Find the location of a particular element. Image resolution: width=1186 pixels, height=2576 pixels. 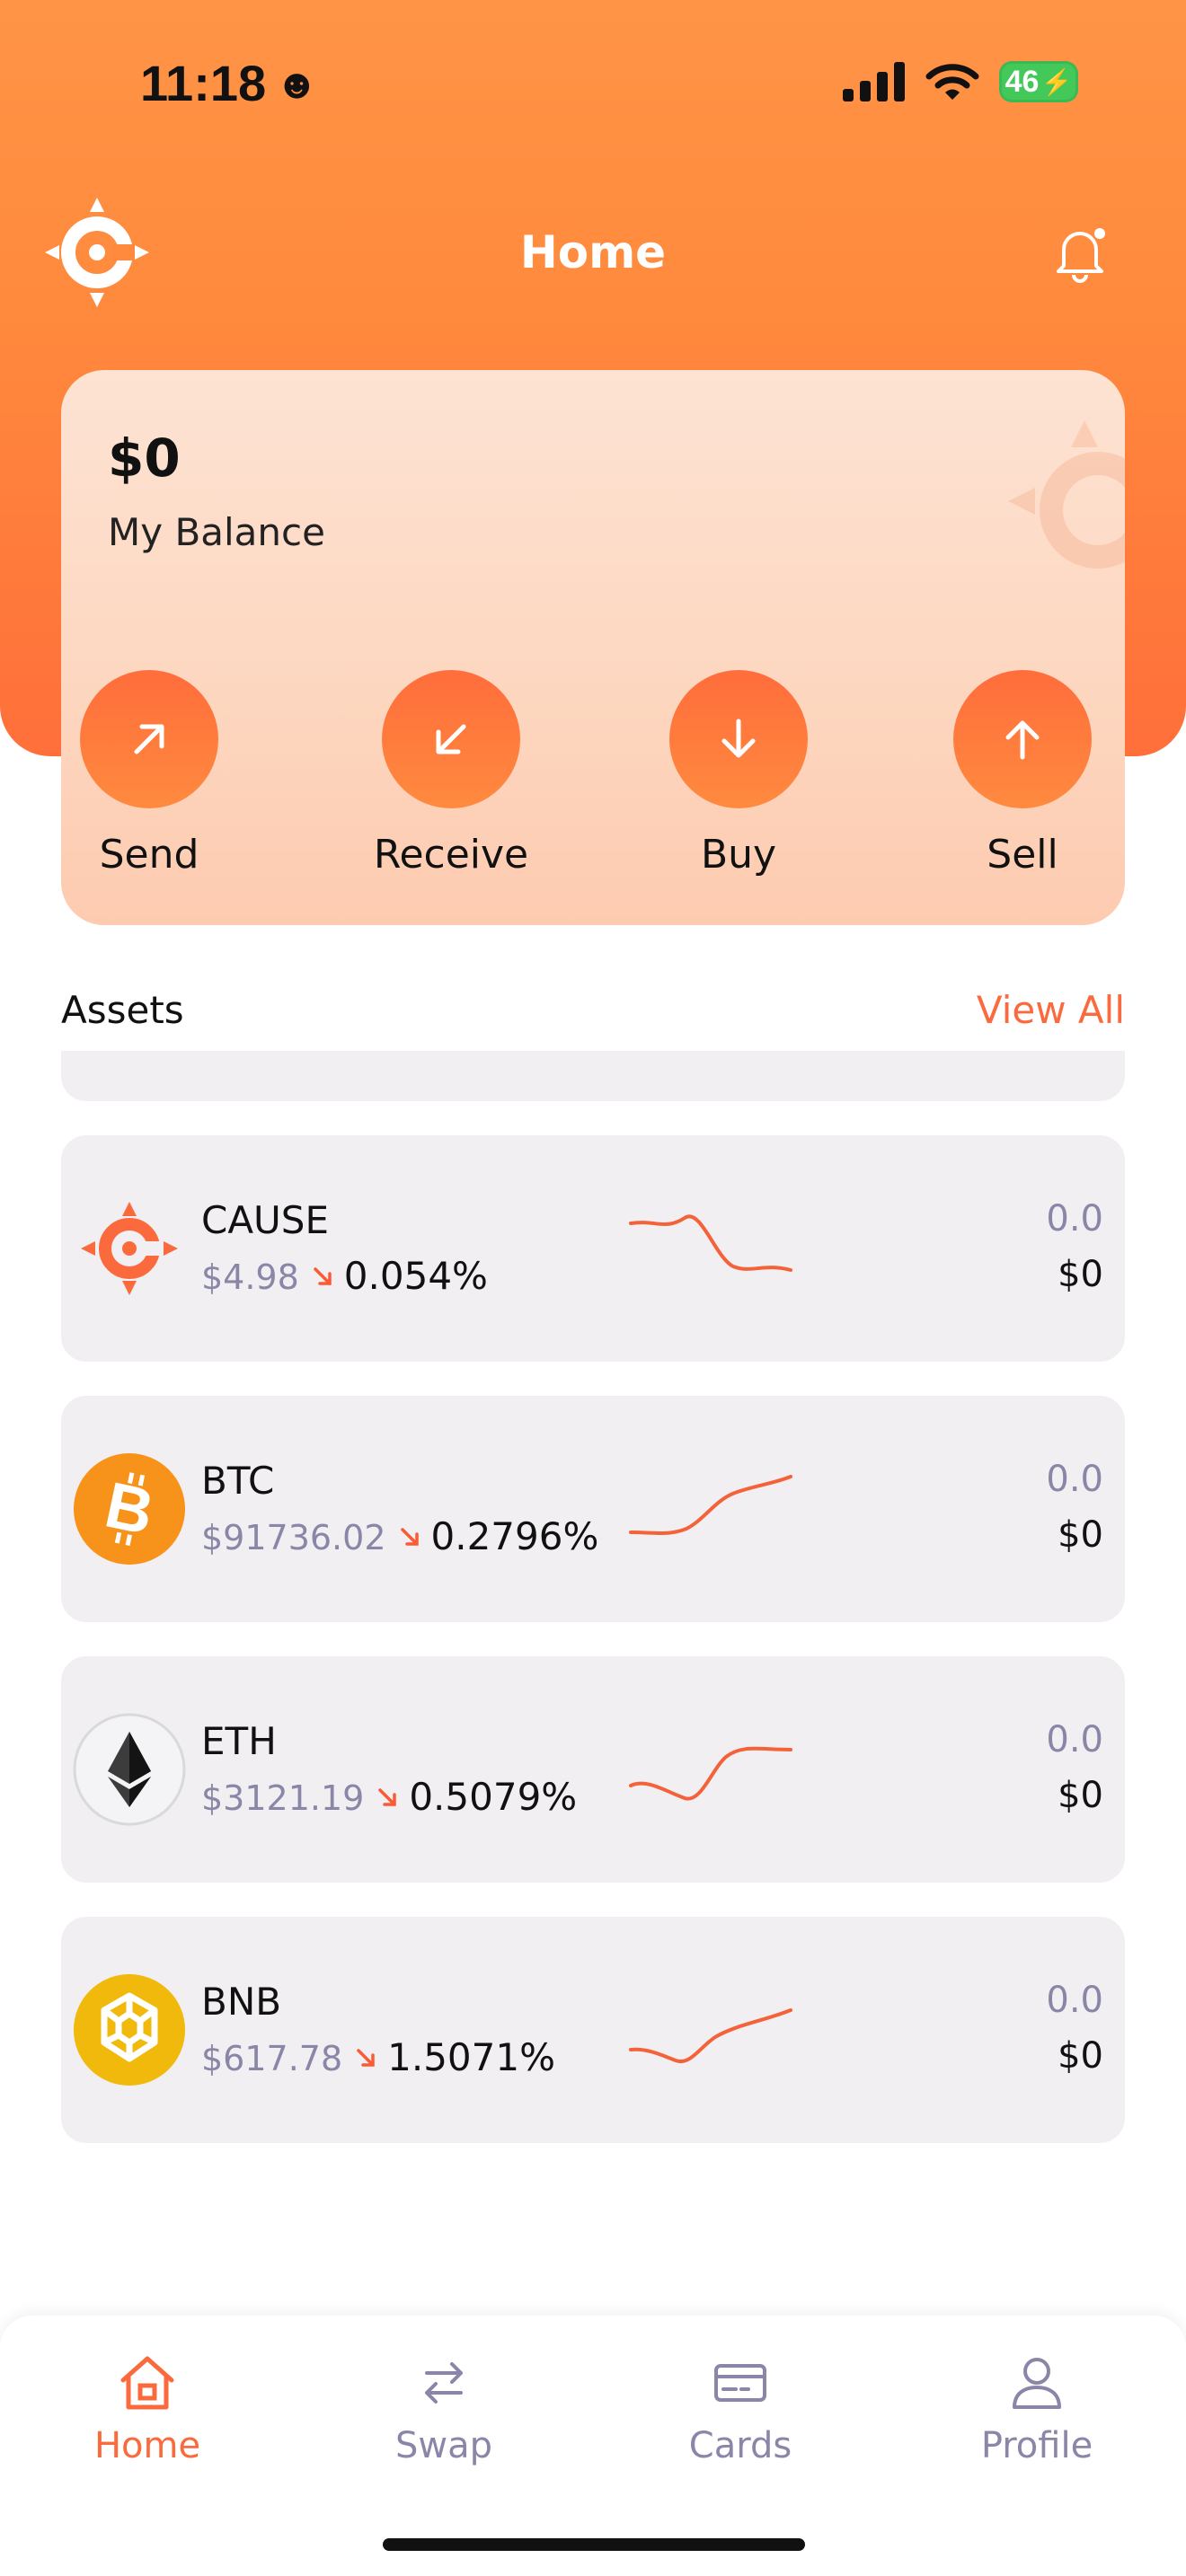

nav-label-cards: Cards is located at coordinates (740, 2445).